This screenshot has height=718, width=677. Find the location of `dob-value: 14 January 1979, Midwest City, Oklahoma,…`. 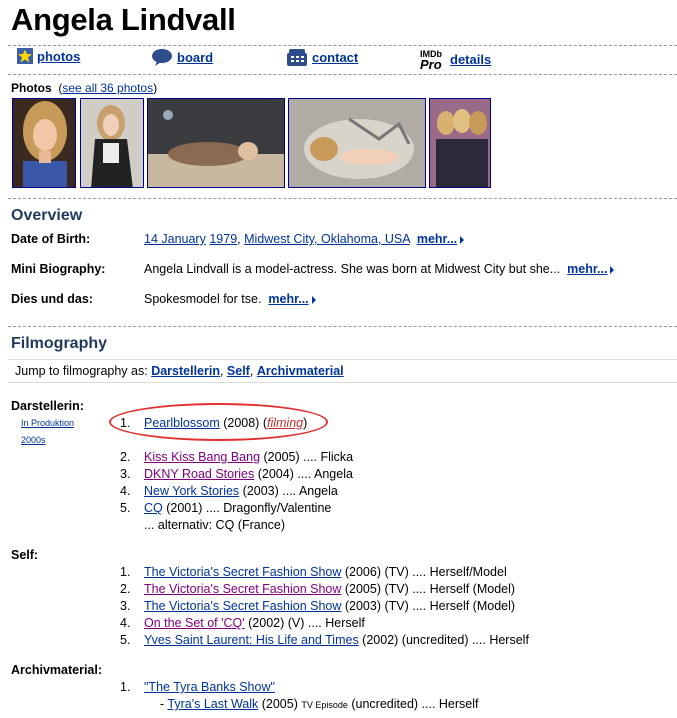

dob-value: 14 January 1979, Midwest City, Oklahoma,… is located at coordinates (304, 239).